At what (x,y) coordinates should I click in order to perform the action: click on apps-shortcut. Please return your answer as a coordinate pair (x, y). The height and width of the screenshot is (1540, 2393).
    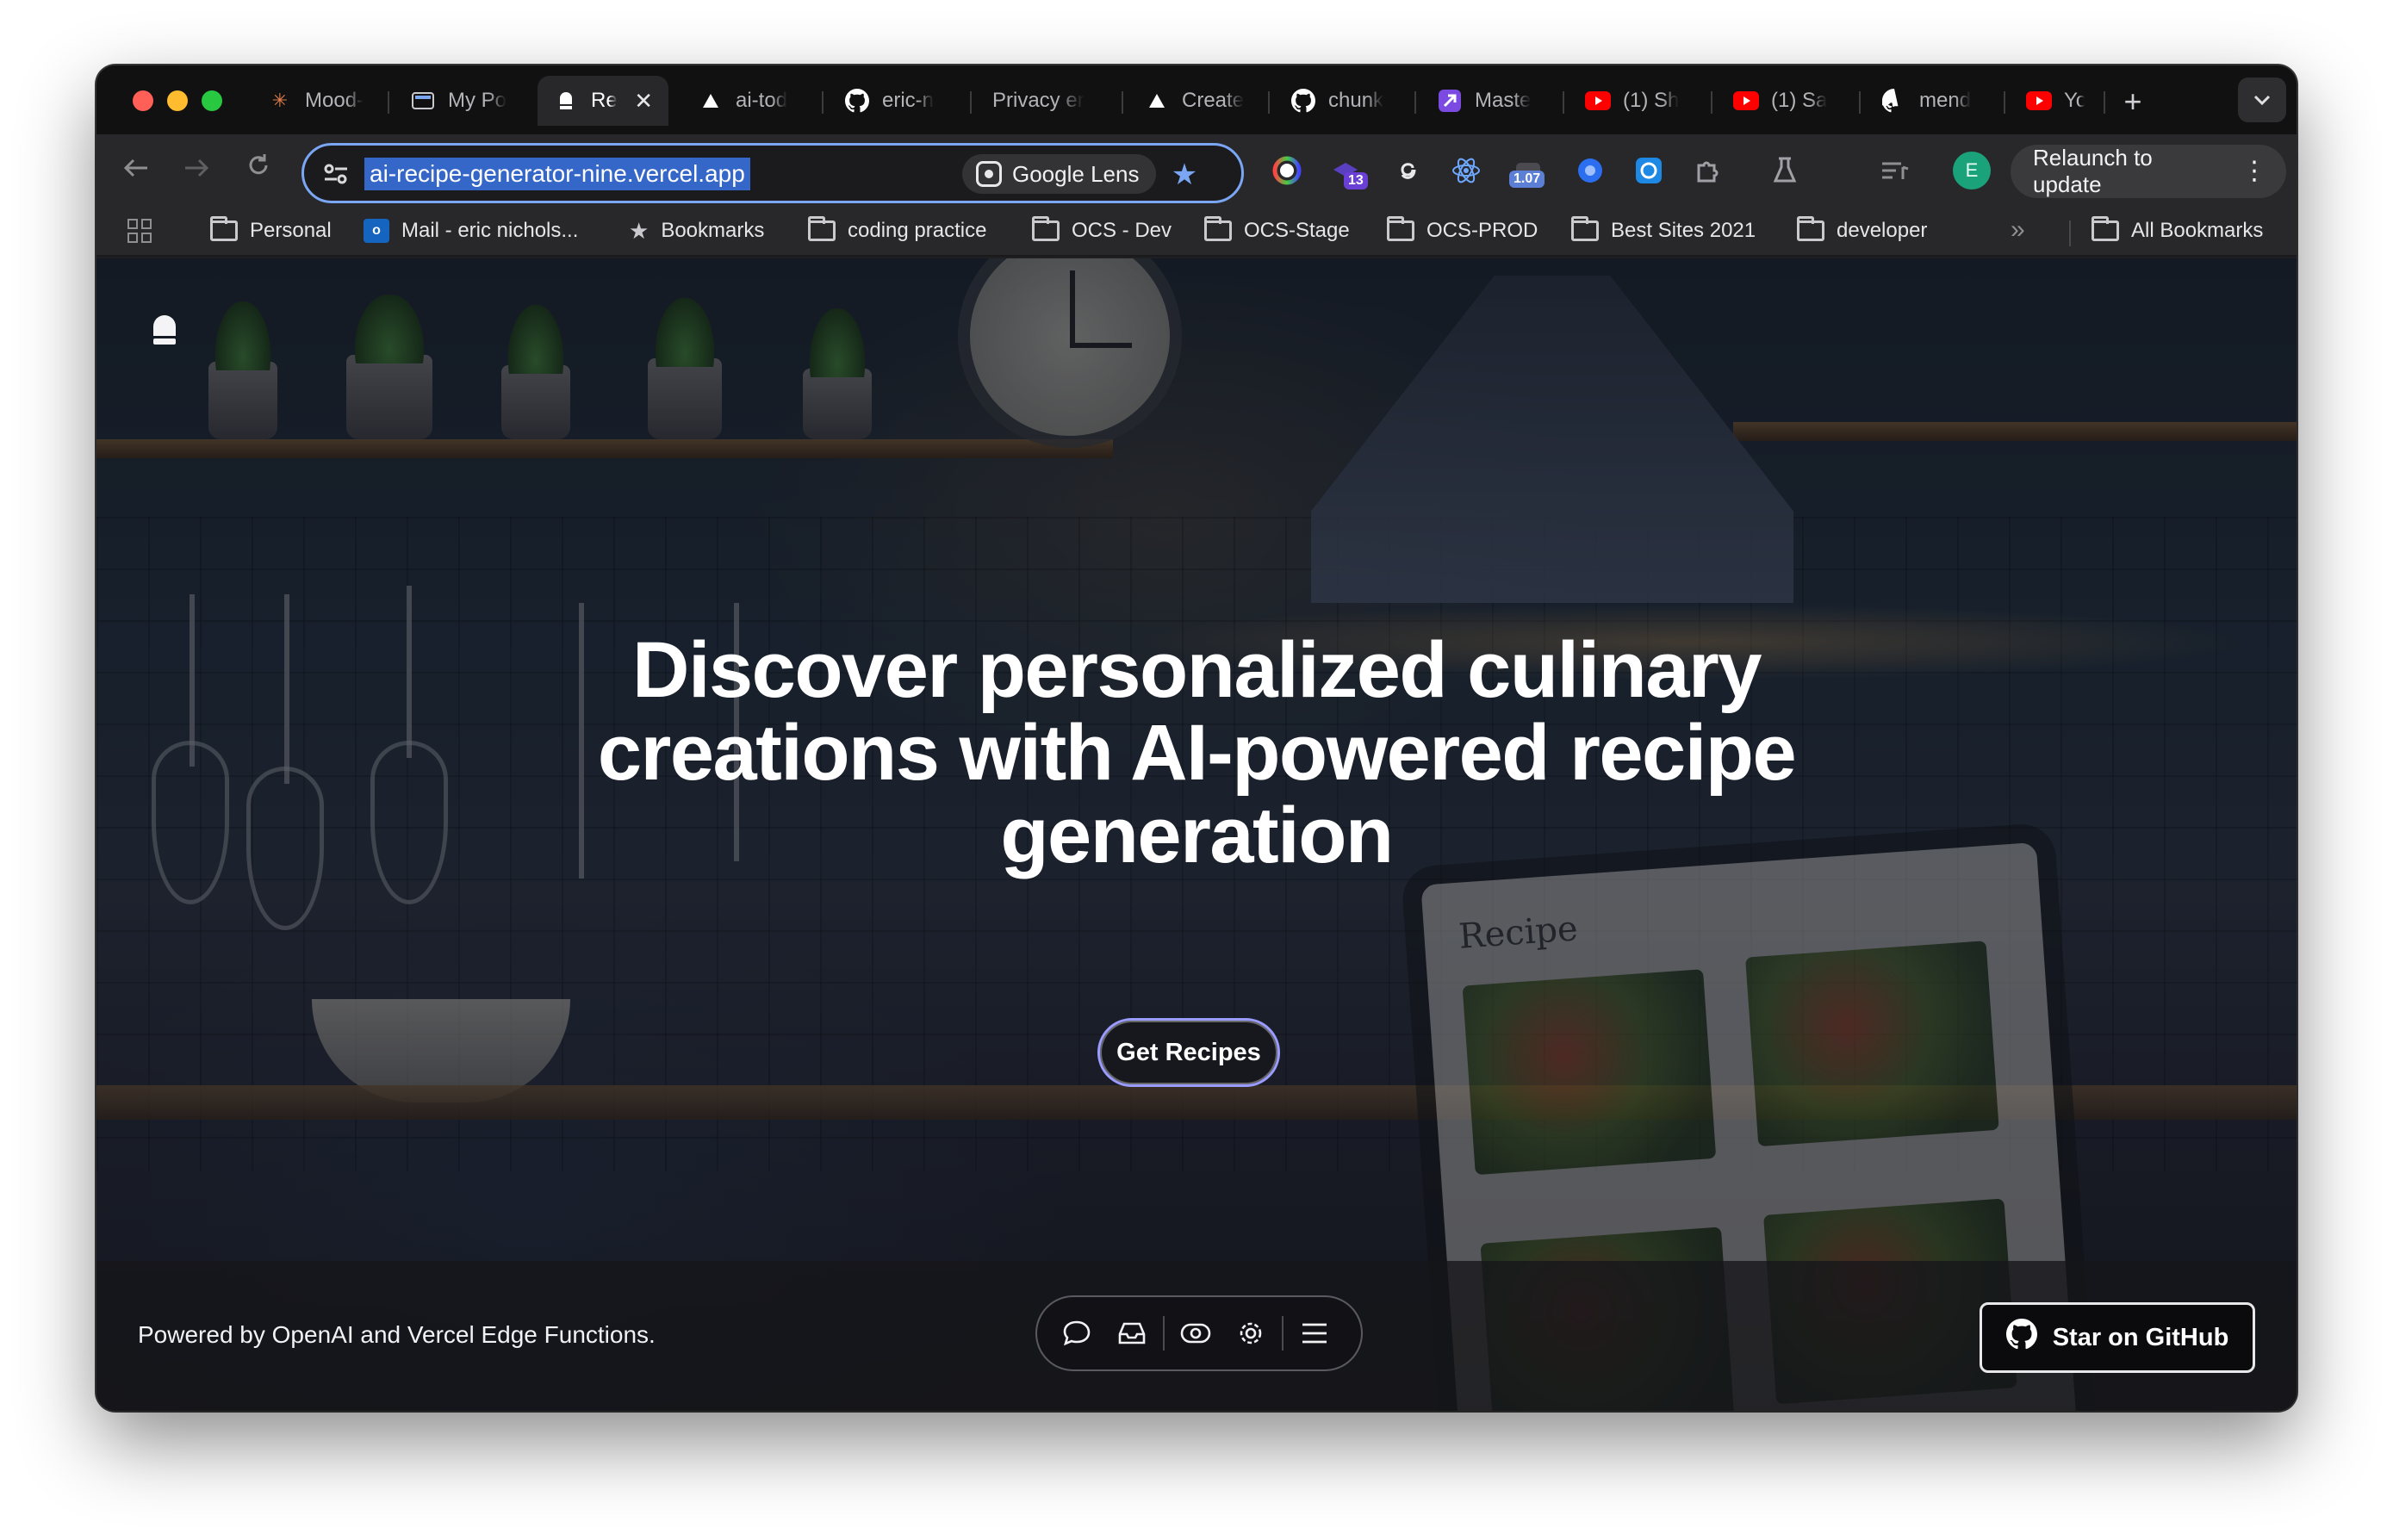
    Looking at the image, I should click on (139, 231).